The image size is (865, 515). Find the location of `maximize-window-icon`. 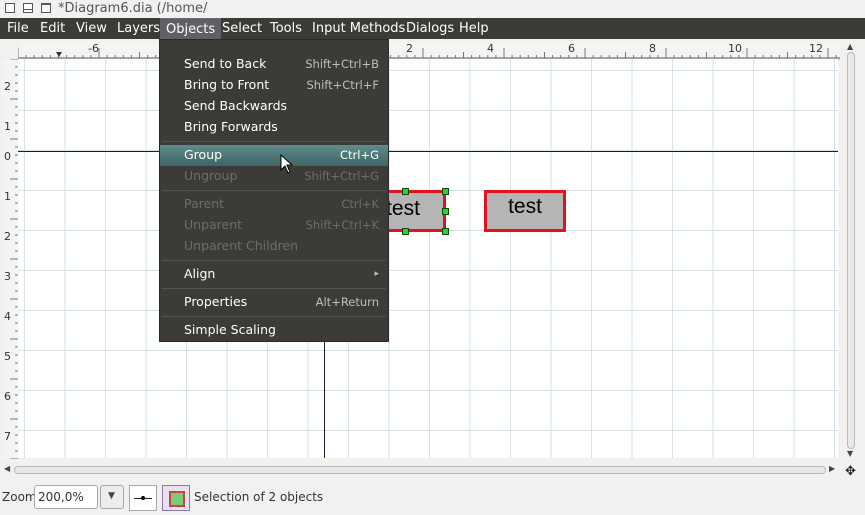

maximize-window-icon is located at coordinates (46, 8).